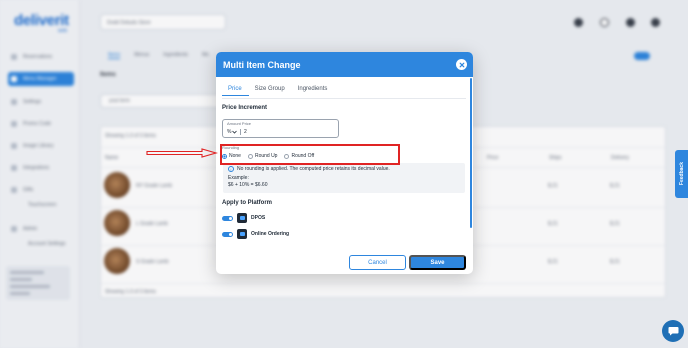 This screenshot has height=348, width=688. Describe the element at coordinates (310, 154) in the screenshot. I see `rounding-highlight-box` at that location.